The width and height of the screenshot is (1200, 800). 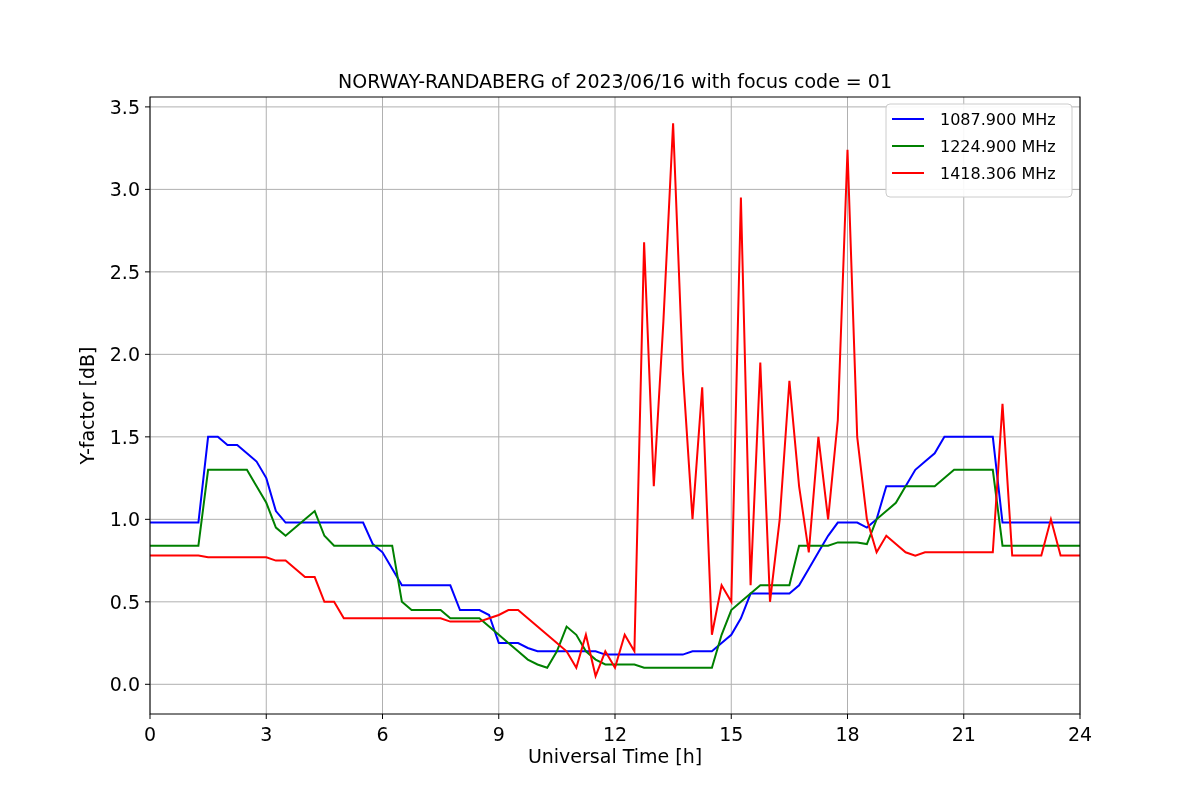 What do you see at coordinates (963, 734) in the screenshot?
I see `tick-label: 21` at bounding box center [963, 734].